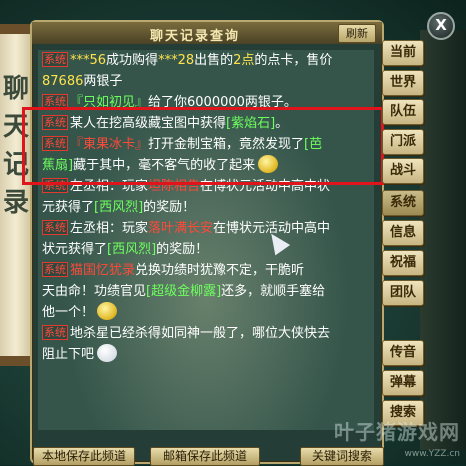 This screenshot has height=466, width=466. What do you see at coordinates (206, 81) in the screenshot?
I see `chat-line: 87686两银子` at bounding box center [206, 81].